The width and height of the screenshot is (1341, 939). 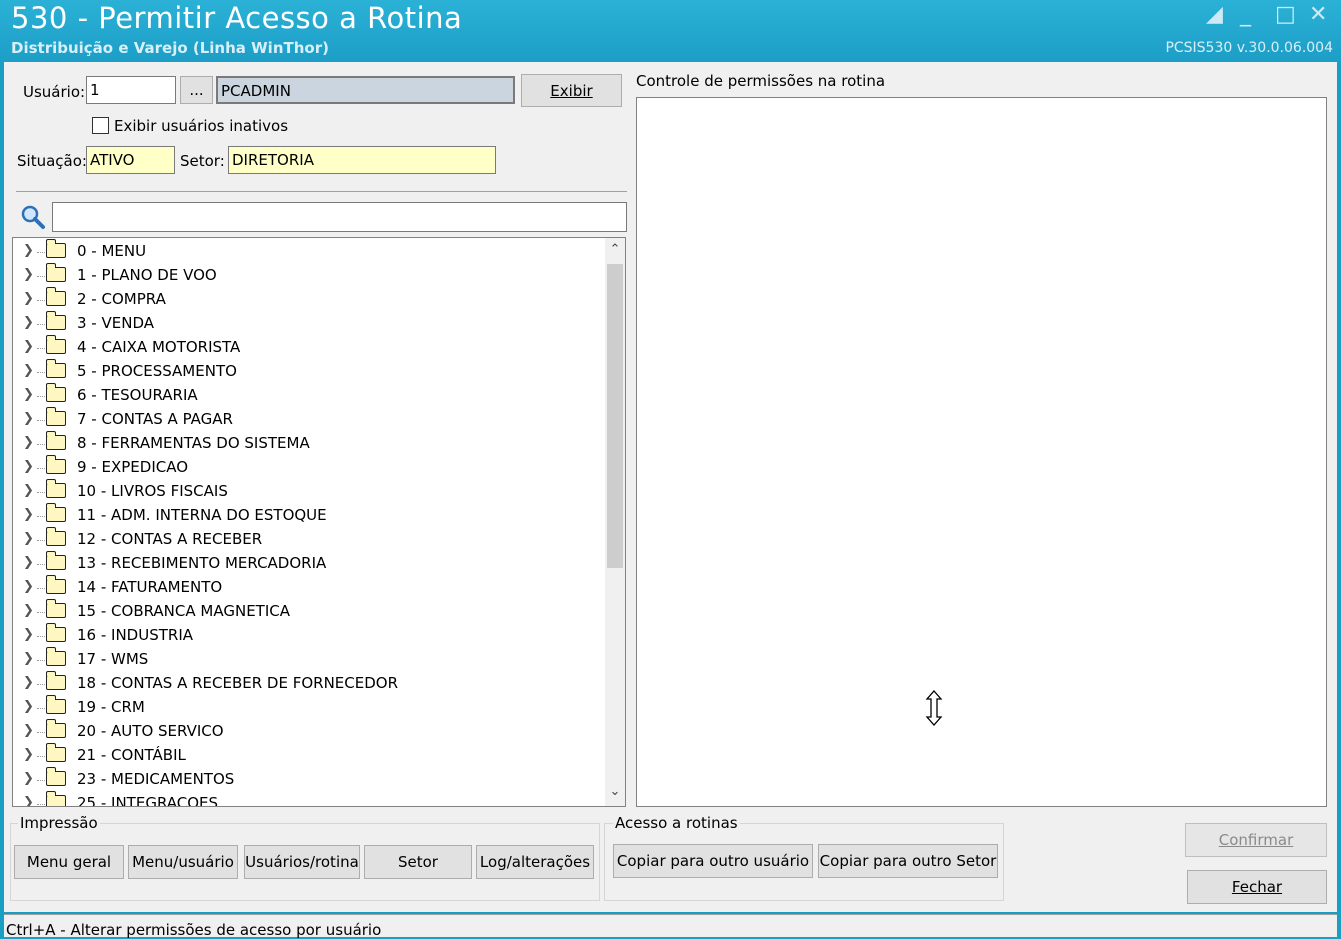 I want to click on tree-item-label: 7 - CONTAS A PAGAR, so click(x=155, y=419).